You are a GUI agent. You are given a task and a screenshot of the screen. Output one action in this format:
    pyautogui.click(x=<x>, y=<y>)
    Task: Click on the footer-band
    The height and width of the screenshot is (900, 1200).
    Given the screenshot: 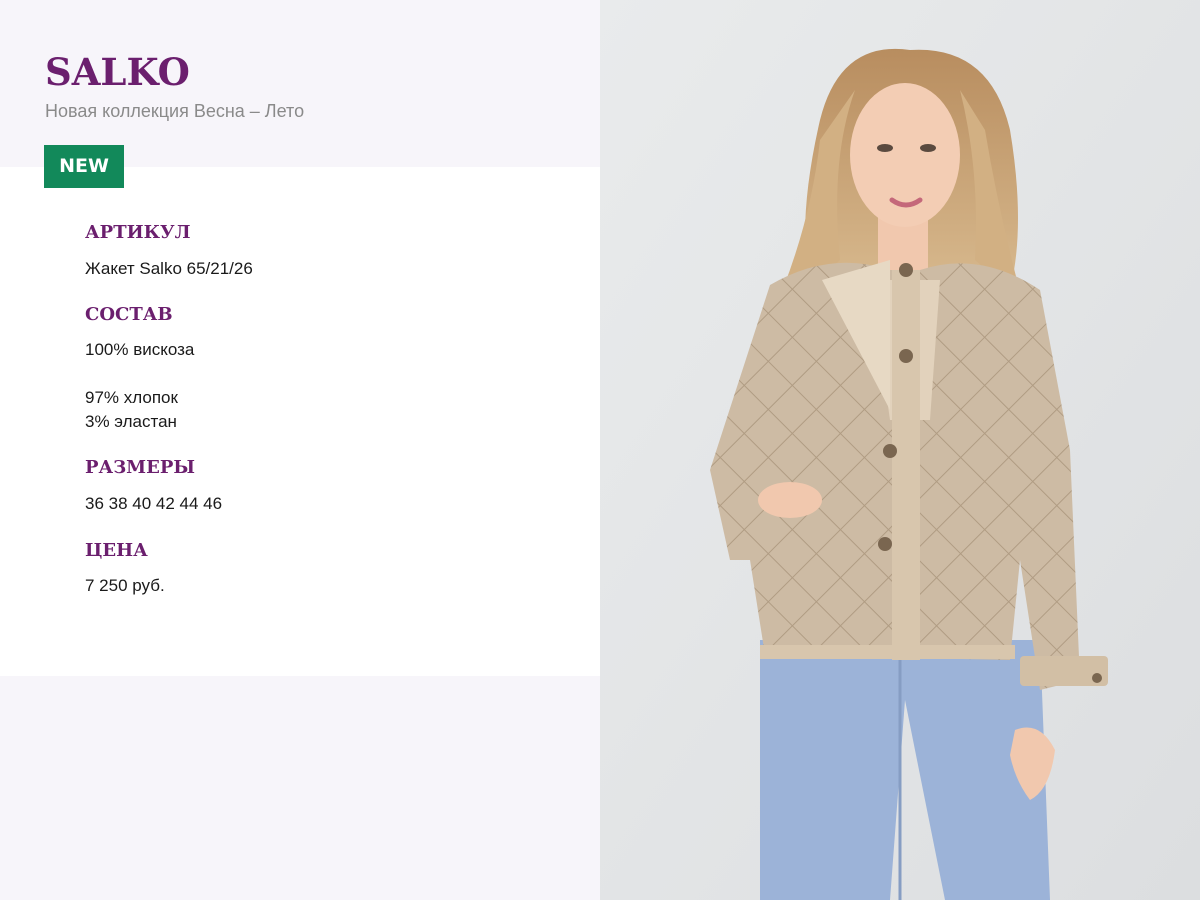 What is the action you would take?
    pyautogui.click(x=300, y=788)
    